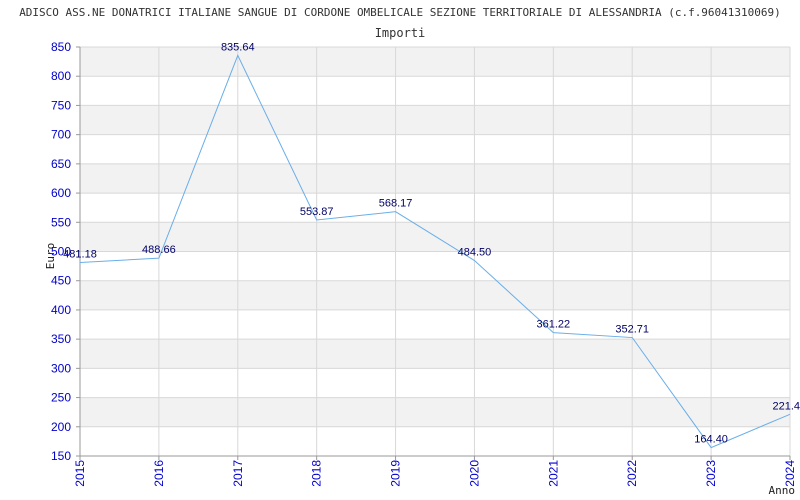 Image resolution: width=800 pixels, height=500 pixels. I want to click on data-label: 221.4, so click(786, 406).